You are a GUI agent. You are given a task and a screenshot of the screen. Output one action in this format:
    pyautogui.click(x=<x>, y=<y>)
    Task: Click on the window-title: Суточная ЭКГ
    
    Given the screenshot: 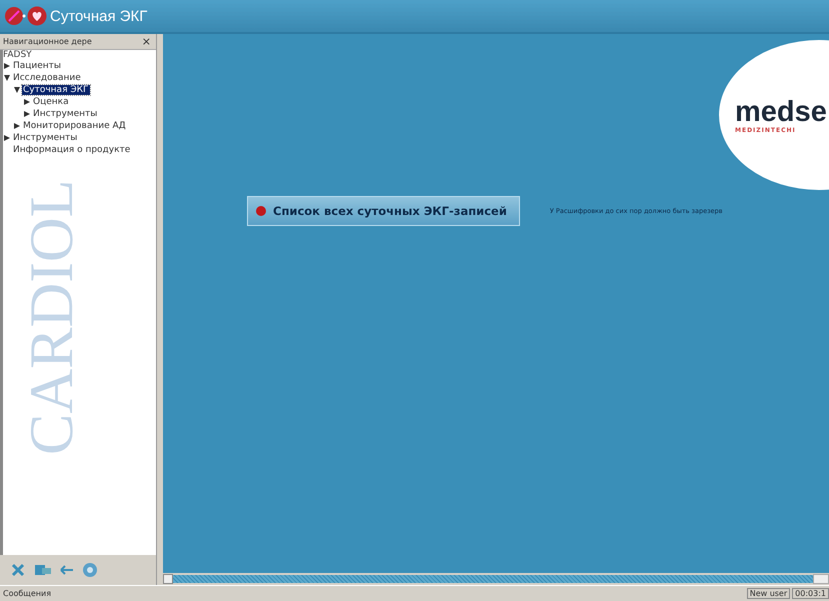 What is the action you would take?
    pyautogui.click(x=99, y=16)
    